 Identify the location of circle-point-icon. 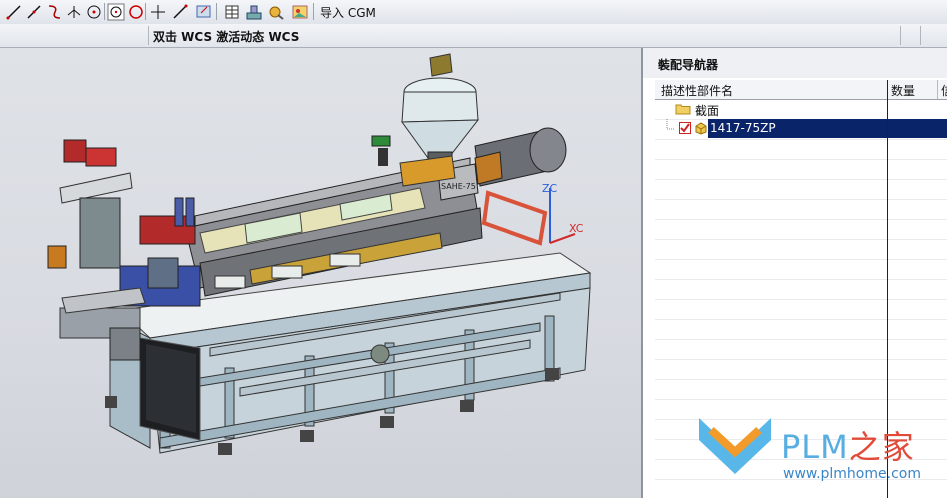
(94, 12).